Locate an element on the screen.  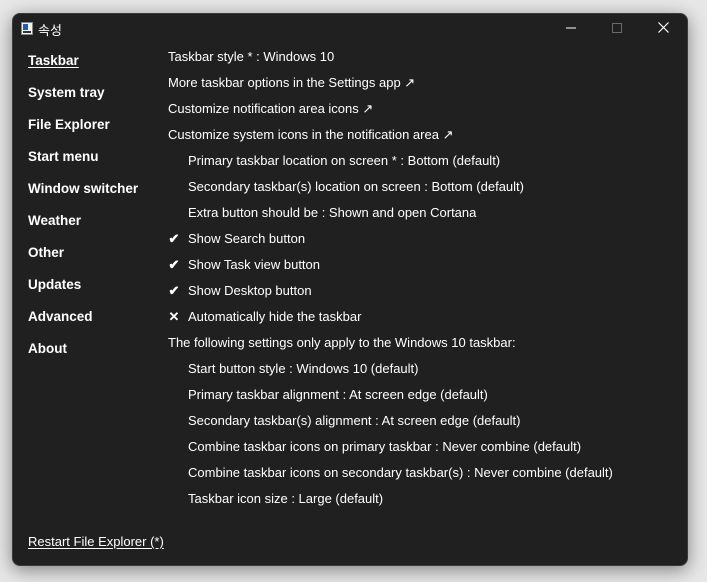
sidebar-item-file-explorer: File Explorer is located at coordinates (98, 130).